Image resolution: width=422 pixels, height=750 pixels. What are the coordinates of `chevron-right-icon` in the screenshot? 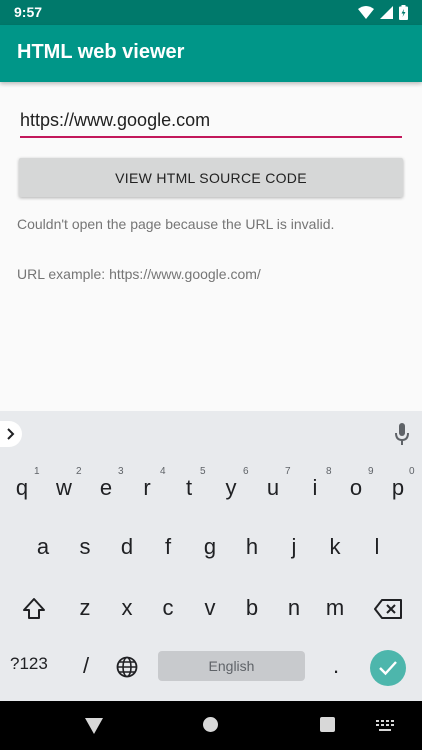 It's located at (11, 434).